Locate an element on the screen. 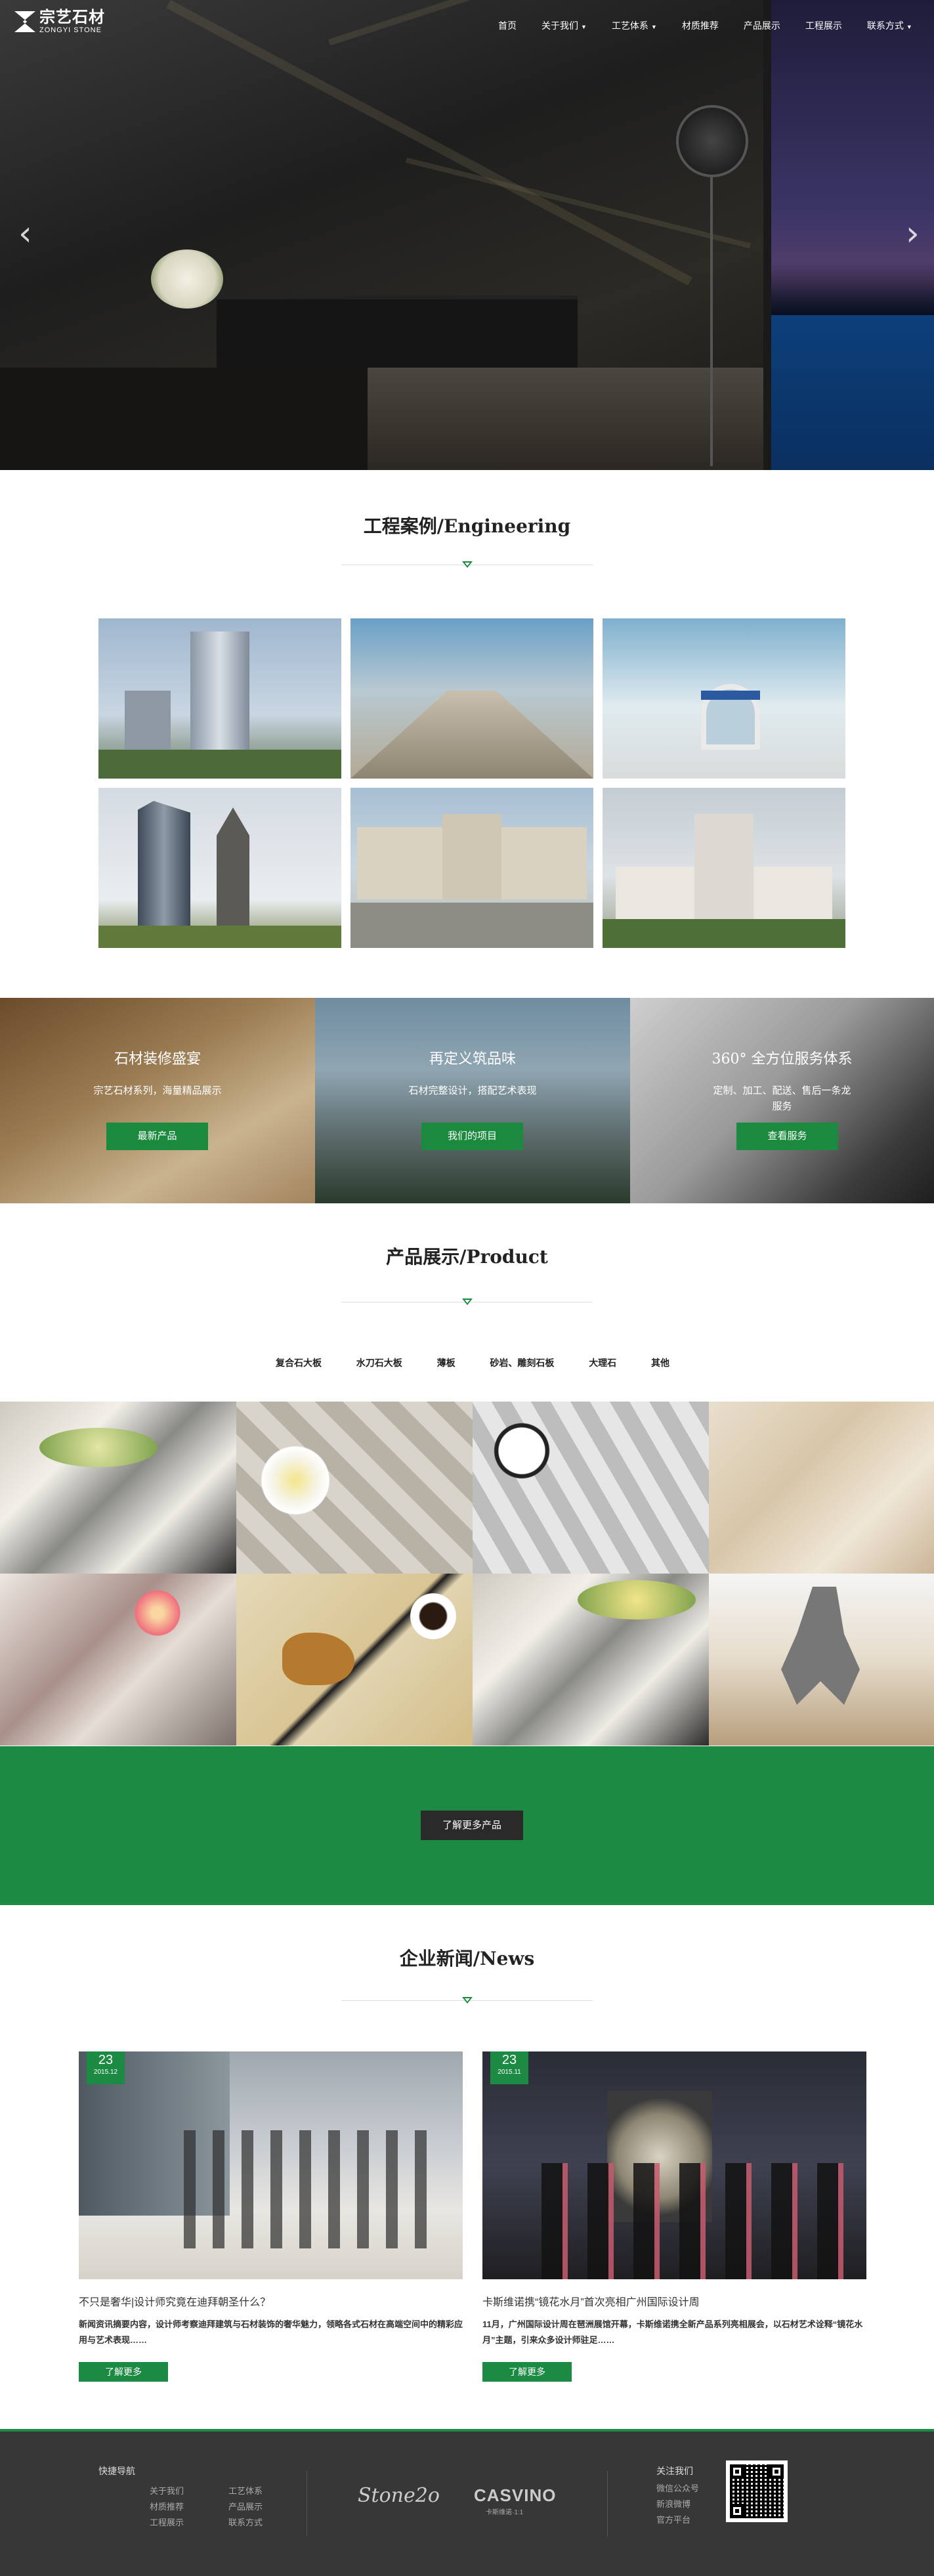  news-headline: 不只是奢华|设计师究竟在迪拜朝圣什么？ is located at coordinates (174, 2301).